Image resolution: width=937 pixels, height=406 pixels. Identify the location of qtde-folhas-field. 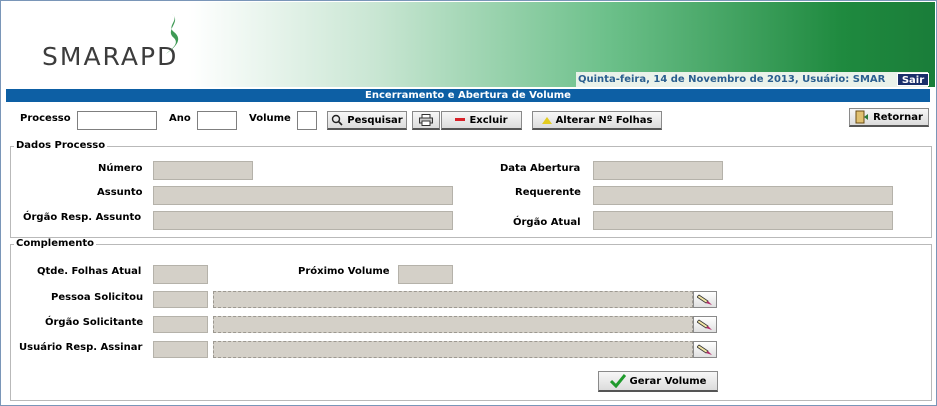
(180, 274).